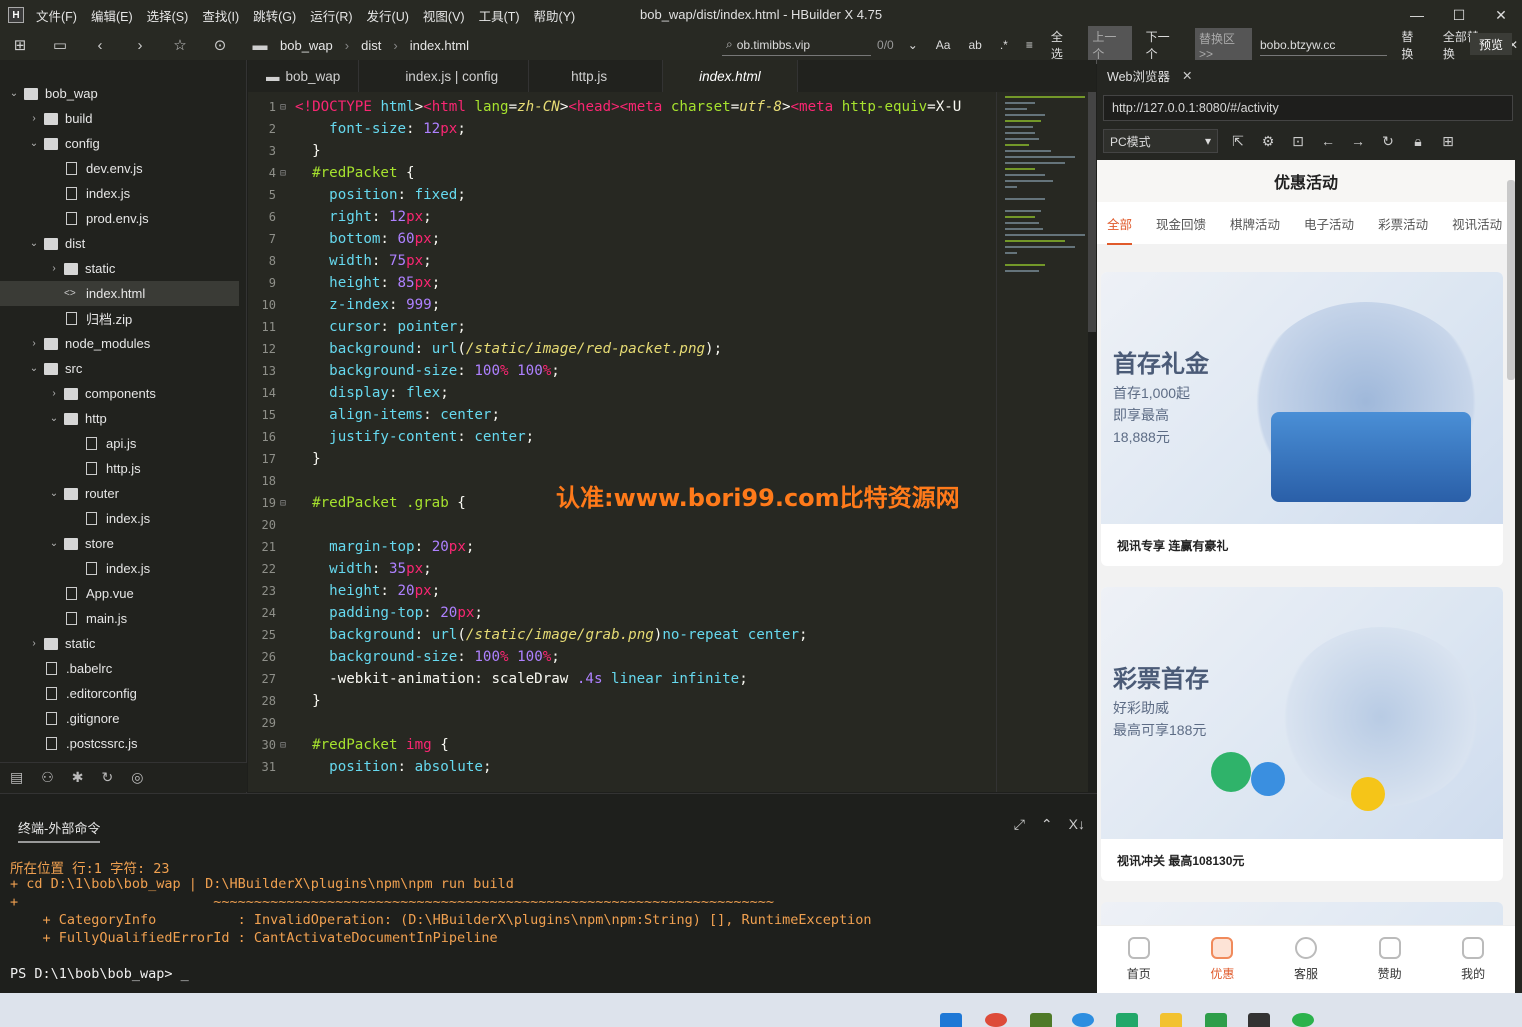 This screenshot has width=1522, height=1027. Describe the element at coordinates (220, 45) in the screenshot. I see `run-icon: ⊙` at that location.